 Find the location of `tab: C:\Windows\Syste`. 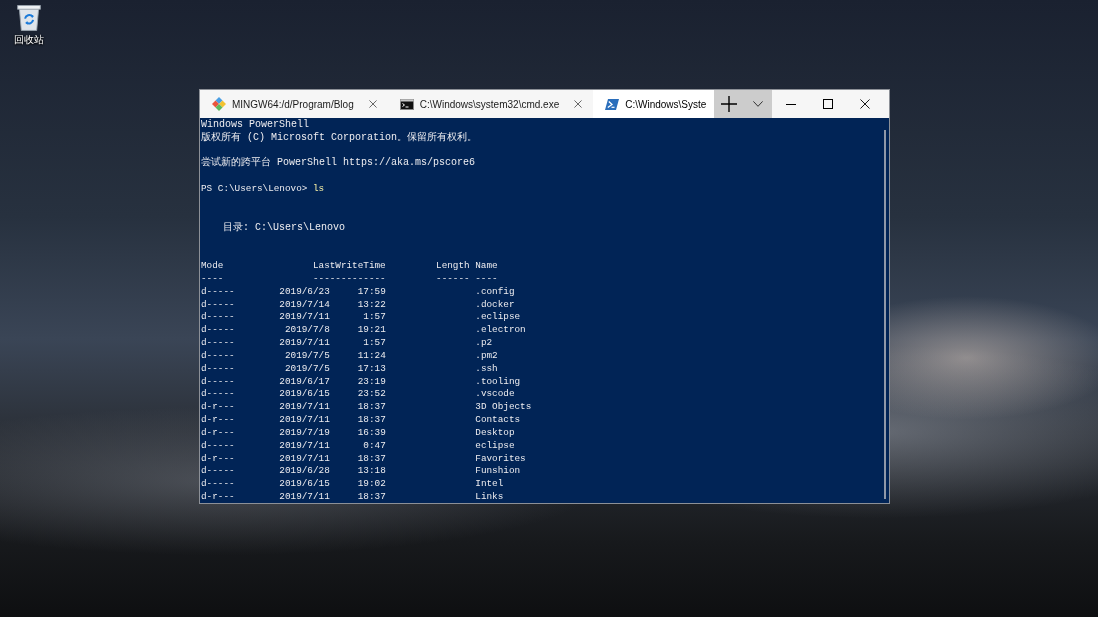

tab: C:\Windows\Syste is located at coordinates (654, 104).